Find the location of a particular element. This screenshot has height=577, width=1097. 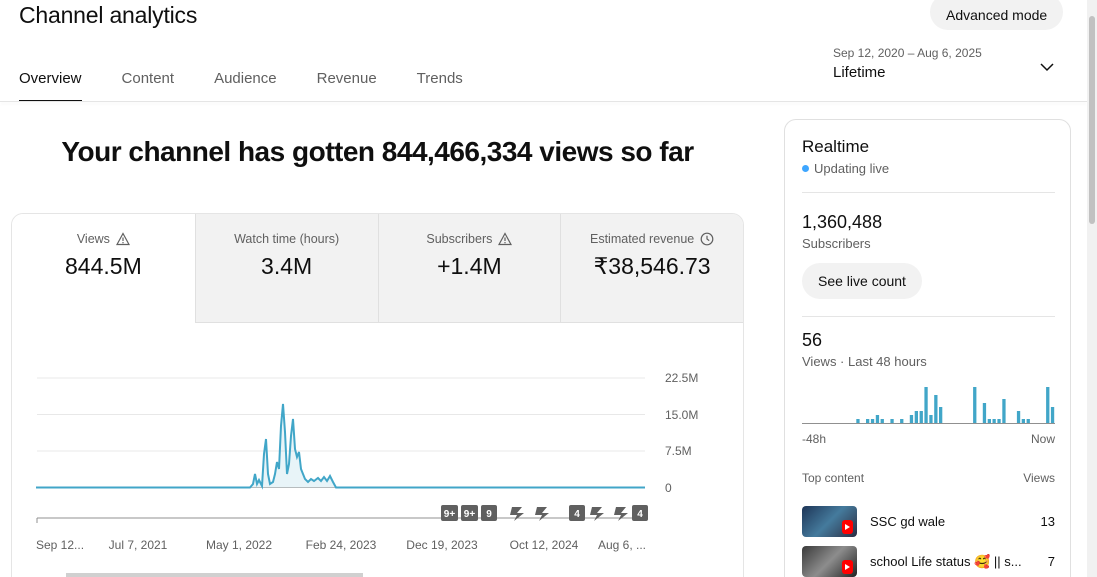

tab-content: Content is located at coordinates (148, 82).